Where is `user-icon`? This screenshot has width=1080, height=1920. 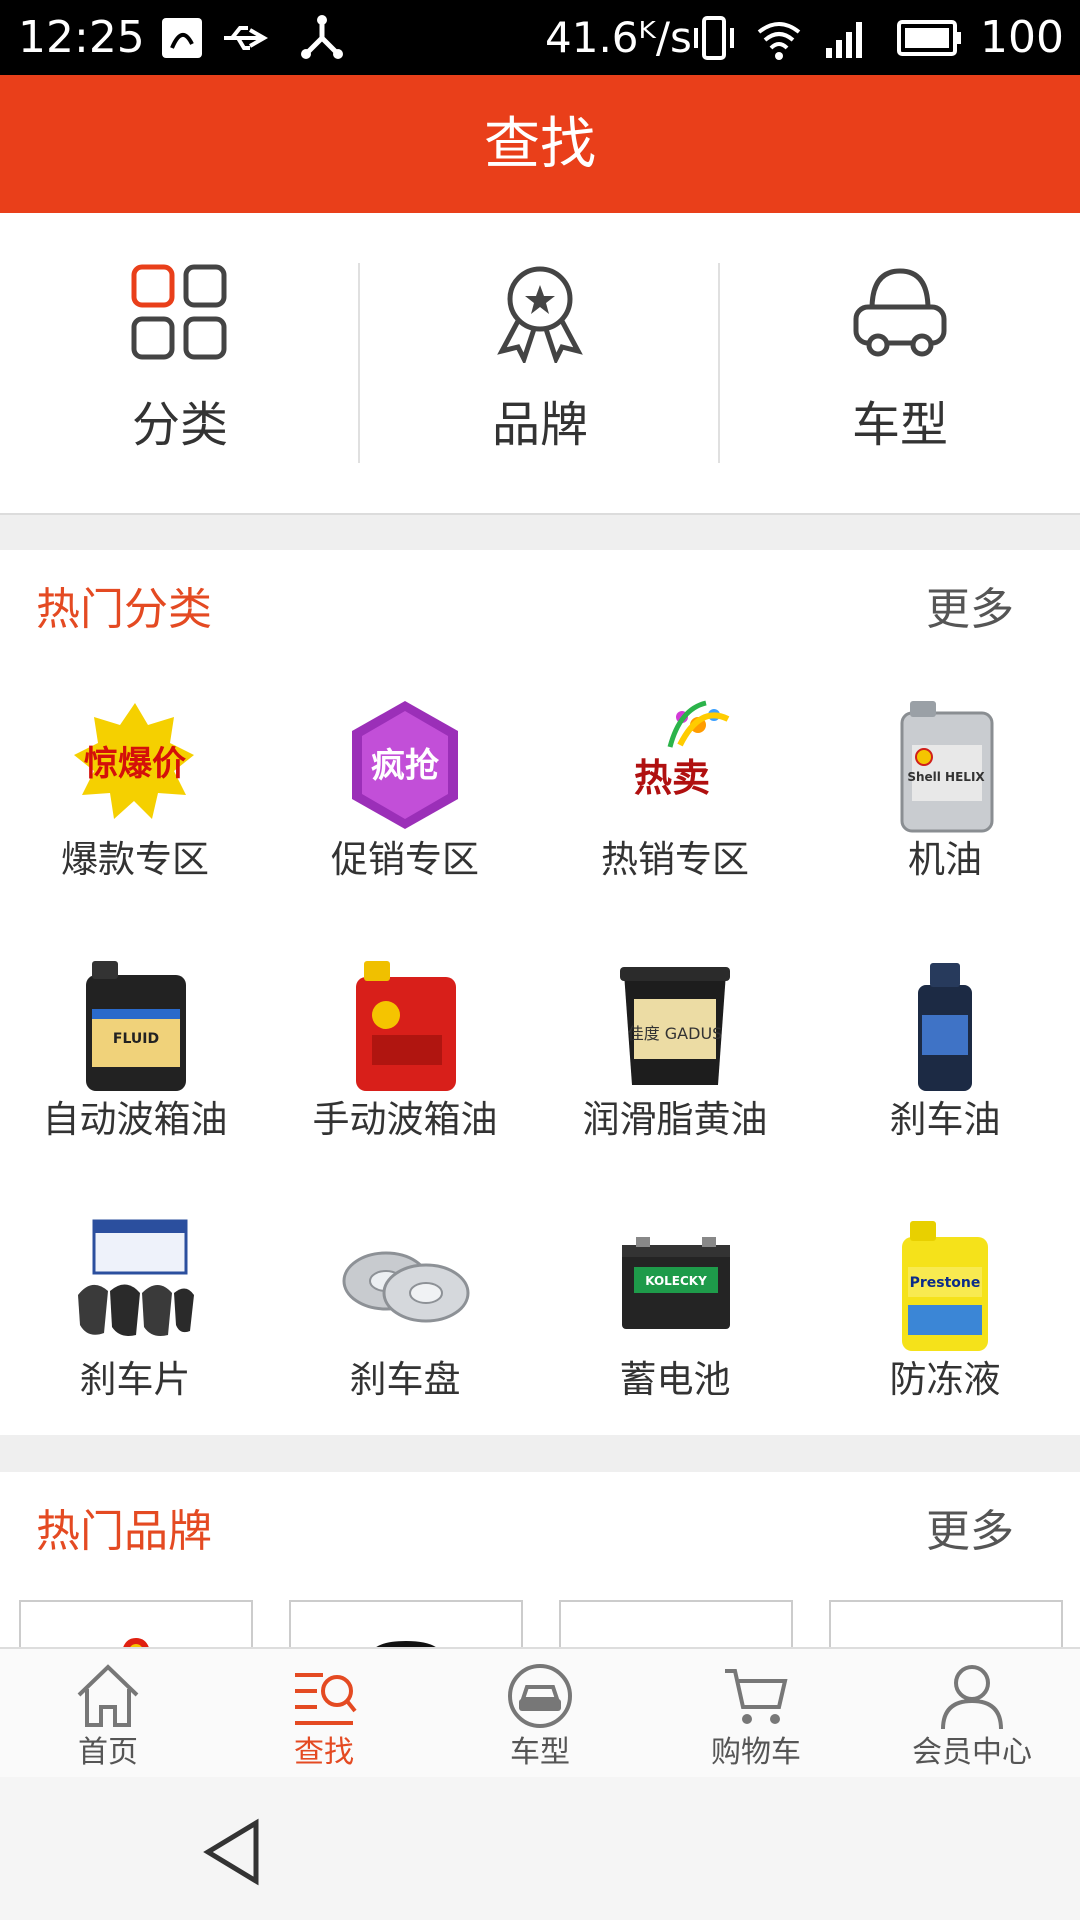
user-icon is located at coordinates (972, 1697).